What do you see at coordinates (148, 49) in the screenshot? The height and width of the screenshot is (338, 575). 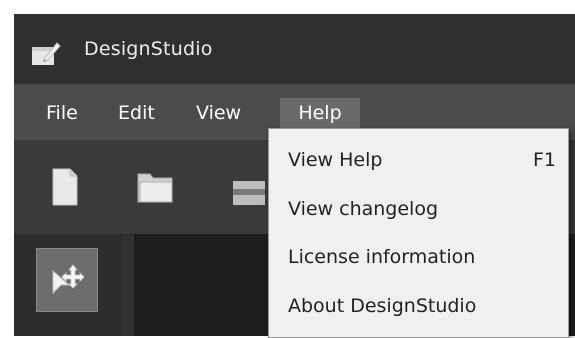 I see `app-title: DesignStudio` at bounding box center [148, 49].